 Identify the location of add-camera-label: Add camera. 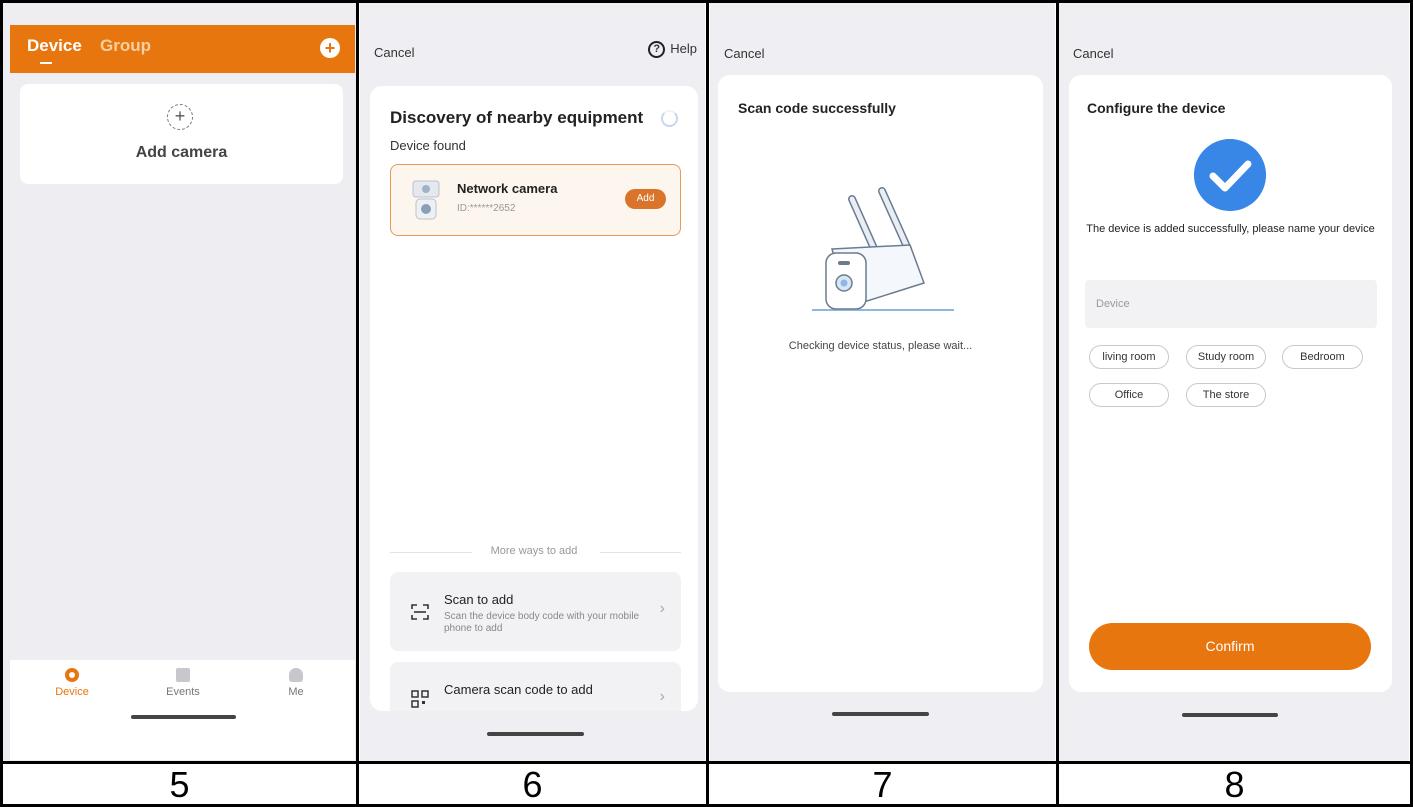
(181, 152).